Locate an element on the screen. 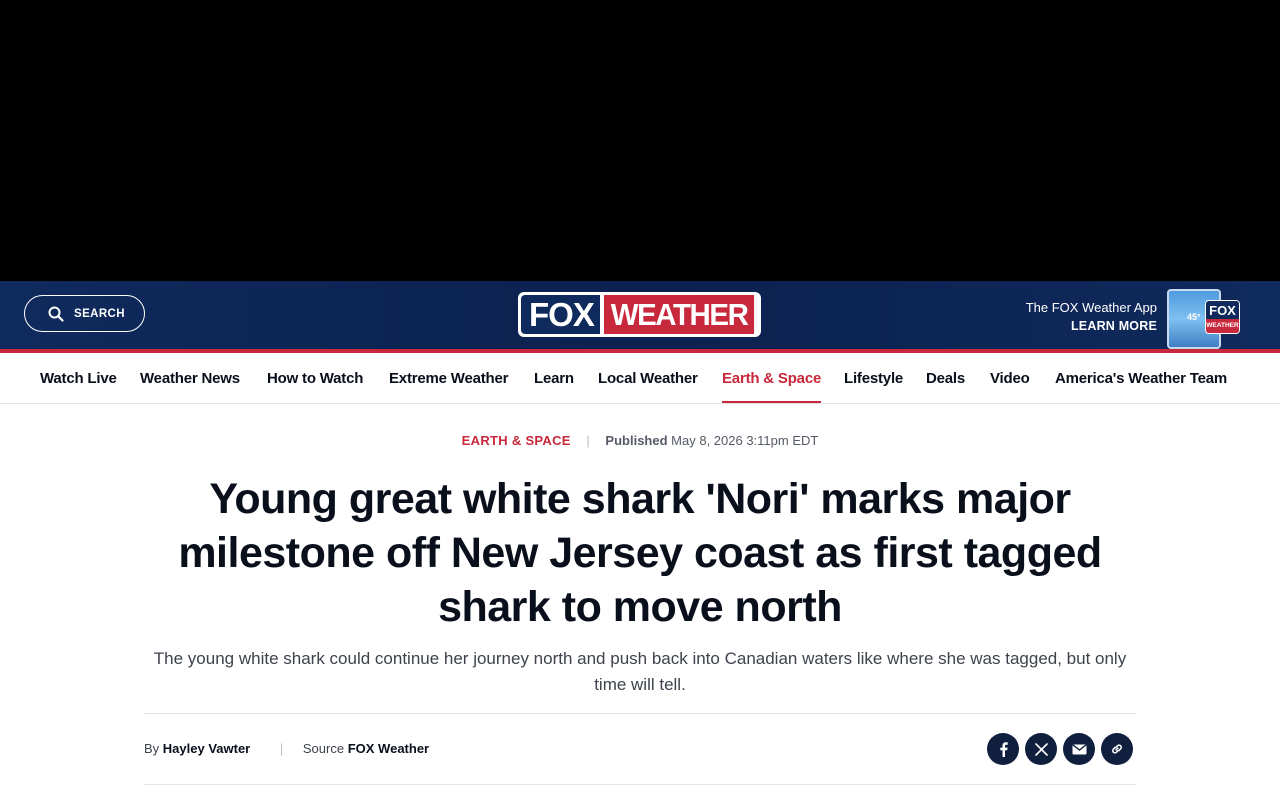 Image resolution: width=1280 pixels, height=800 pixels. source-label: Source is located at coordinates (323, 748).